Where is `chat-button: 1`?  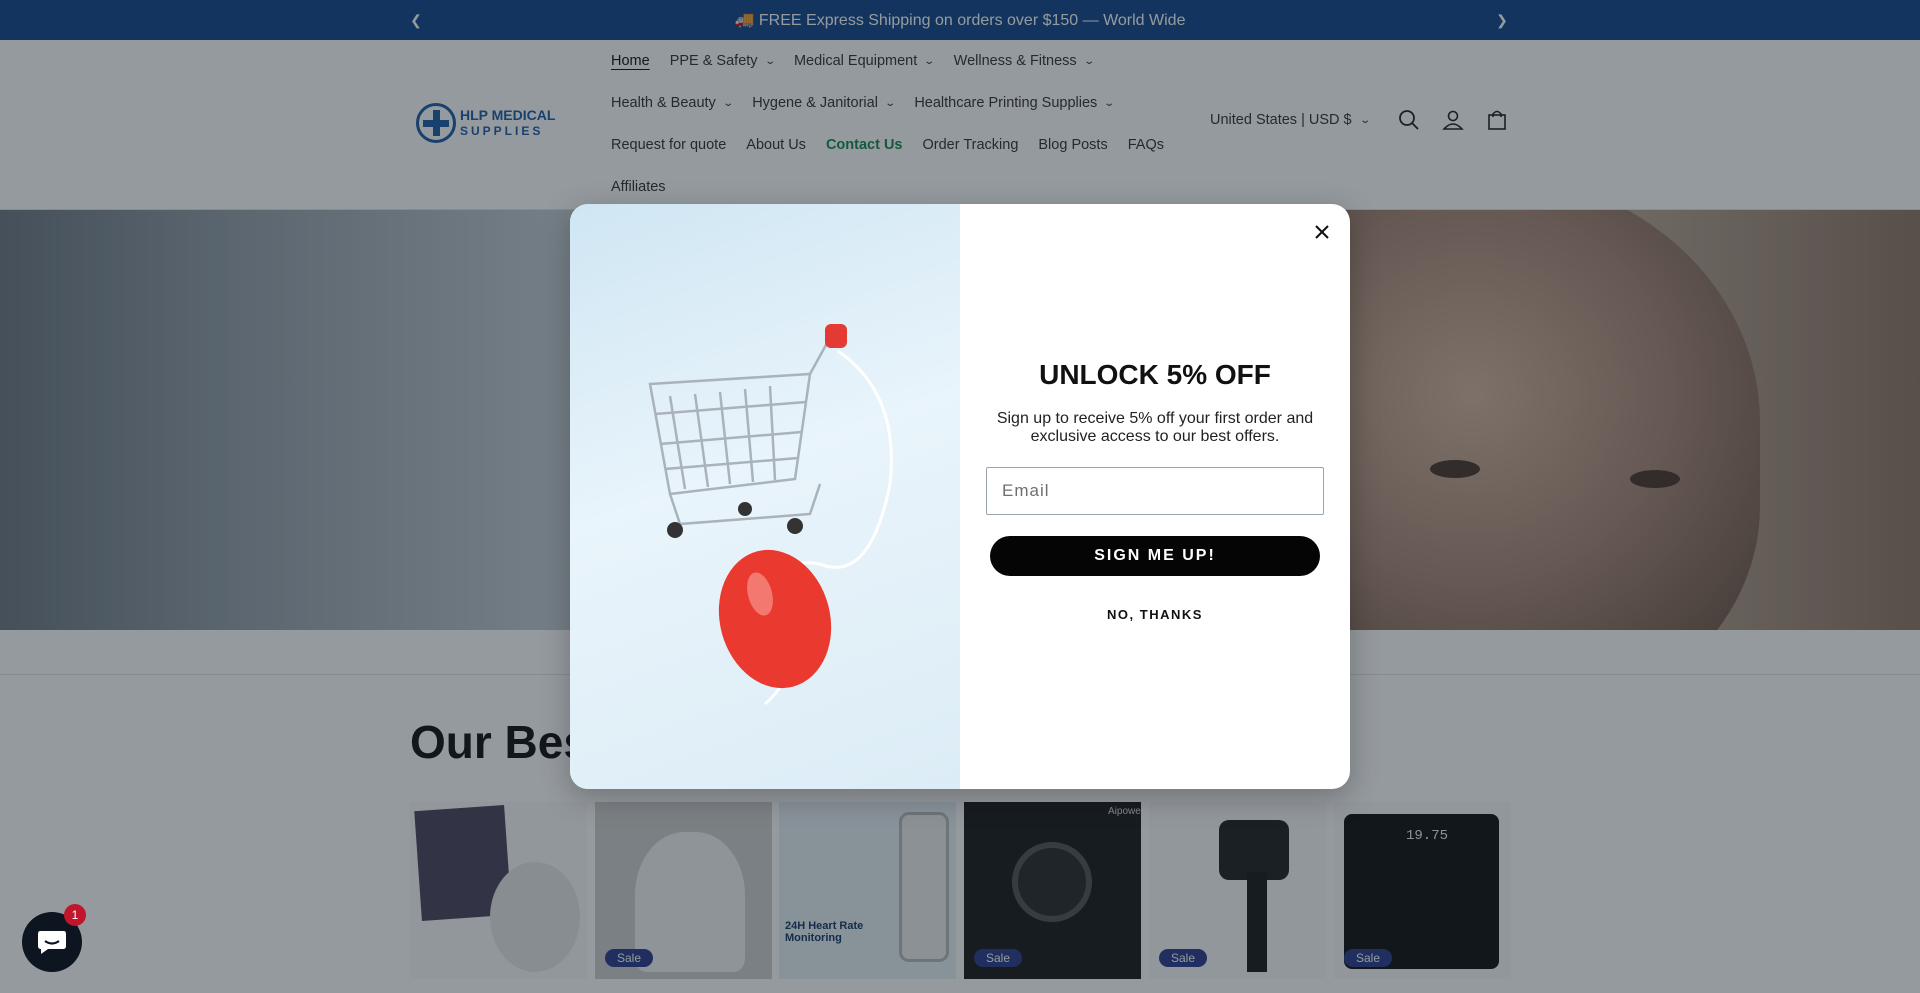 chat-button: 1 is located at coordinates (54, 938).